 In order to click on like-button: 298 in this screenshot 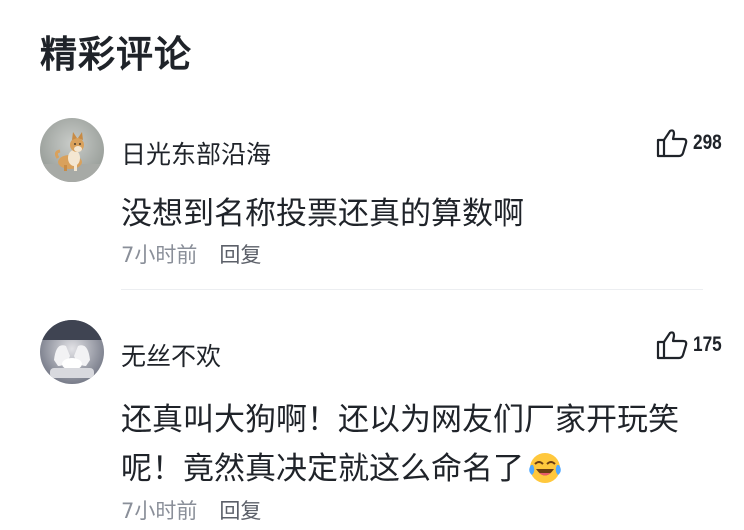, I will do `click(688, 143)`.